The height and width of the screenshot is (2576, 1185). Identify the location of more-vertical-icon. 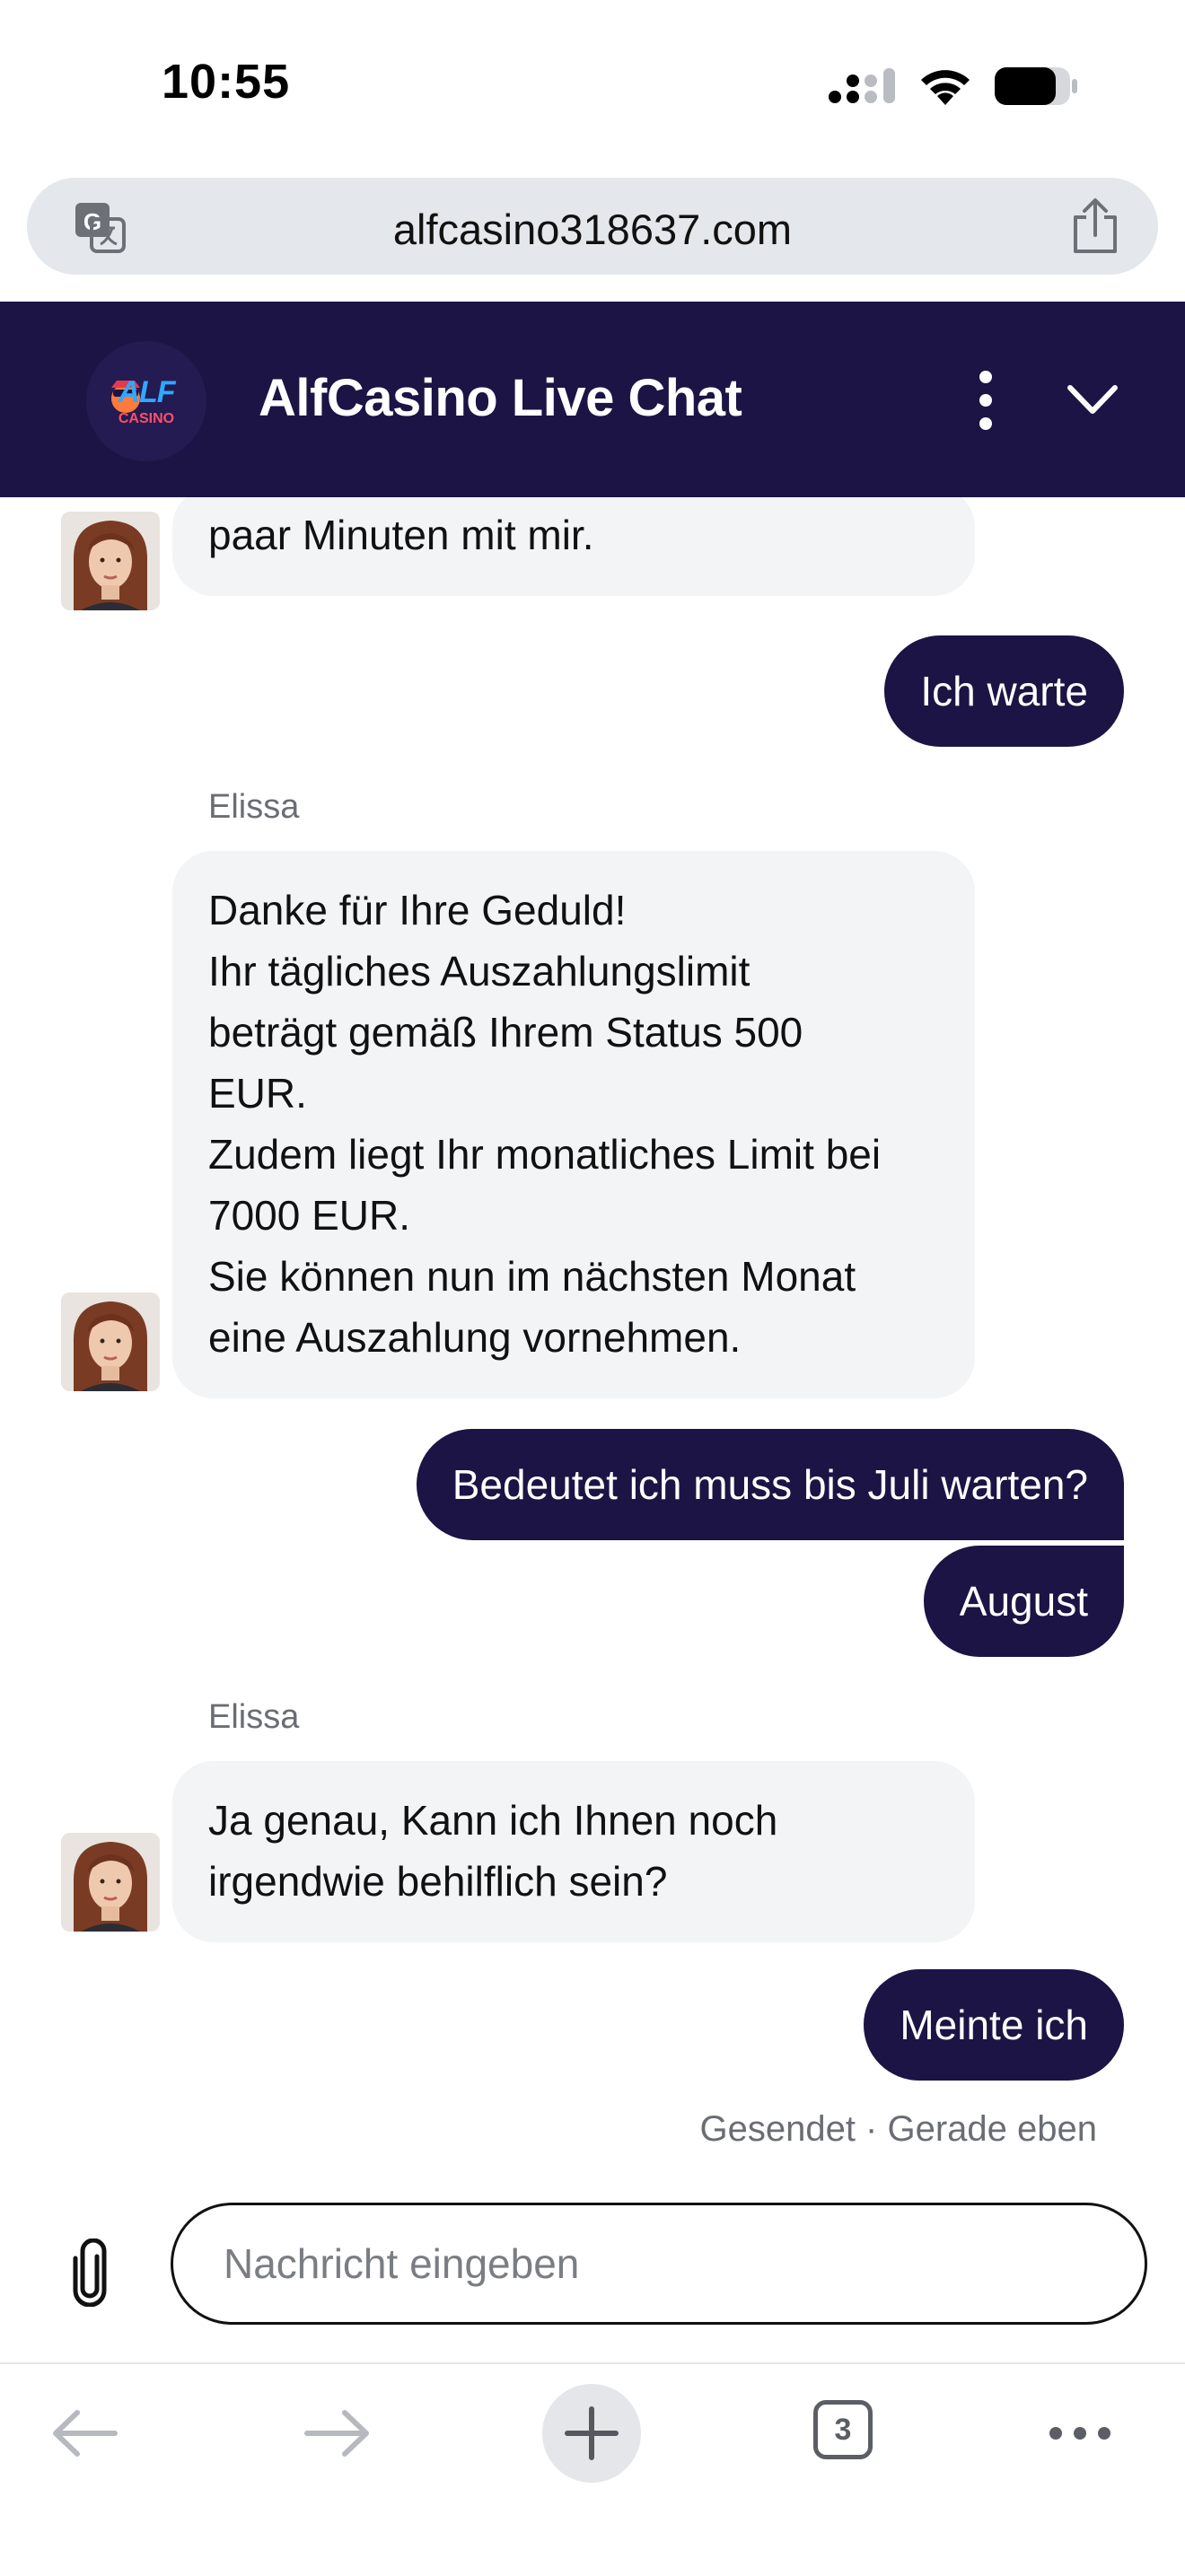
(986, 400).